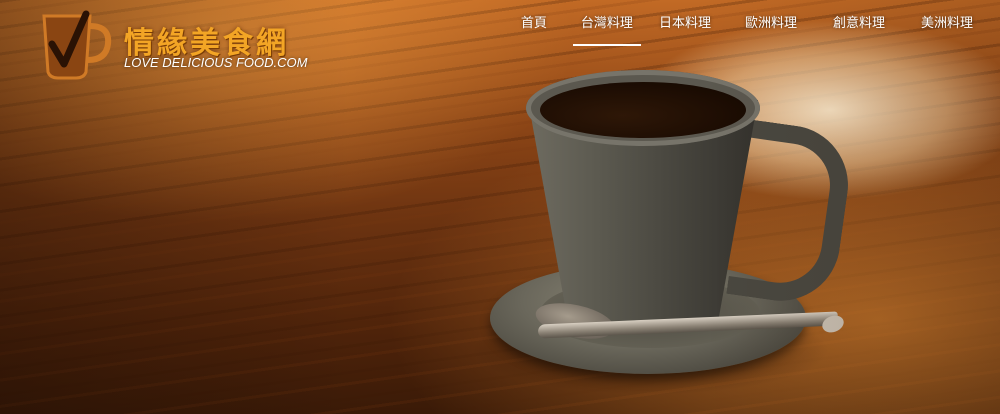 This screenshot has height=414, width=1000. What do you see at coordinates (650, 350) in the screenshot?
I see `cup-shadow` at bounding box center [650, 350].